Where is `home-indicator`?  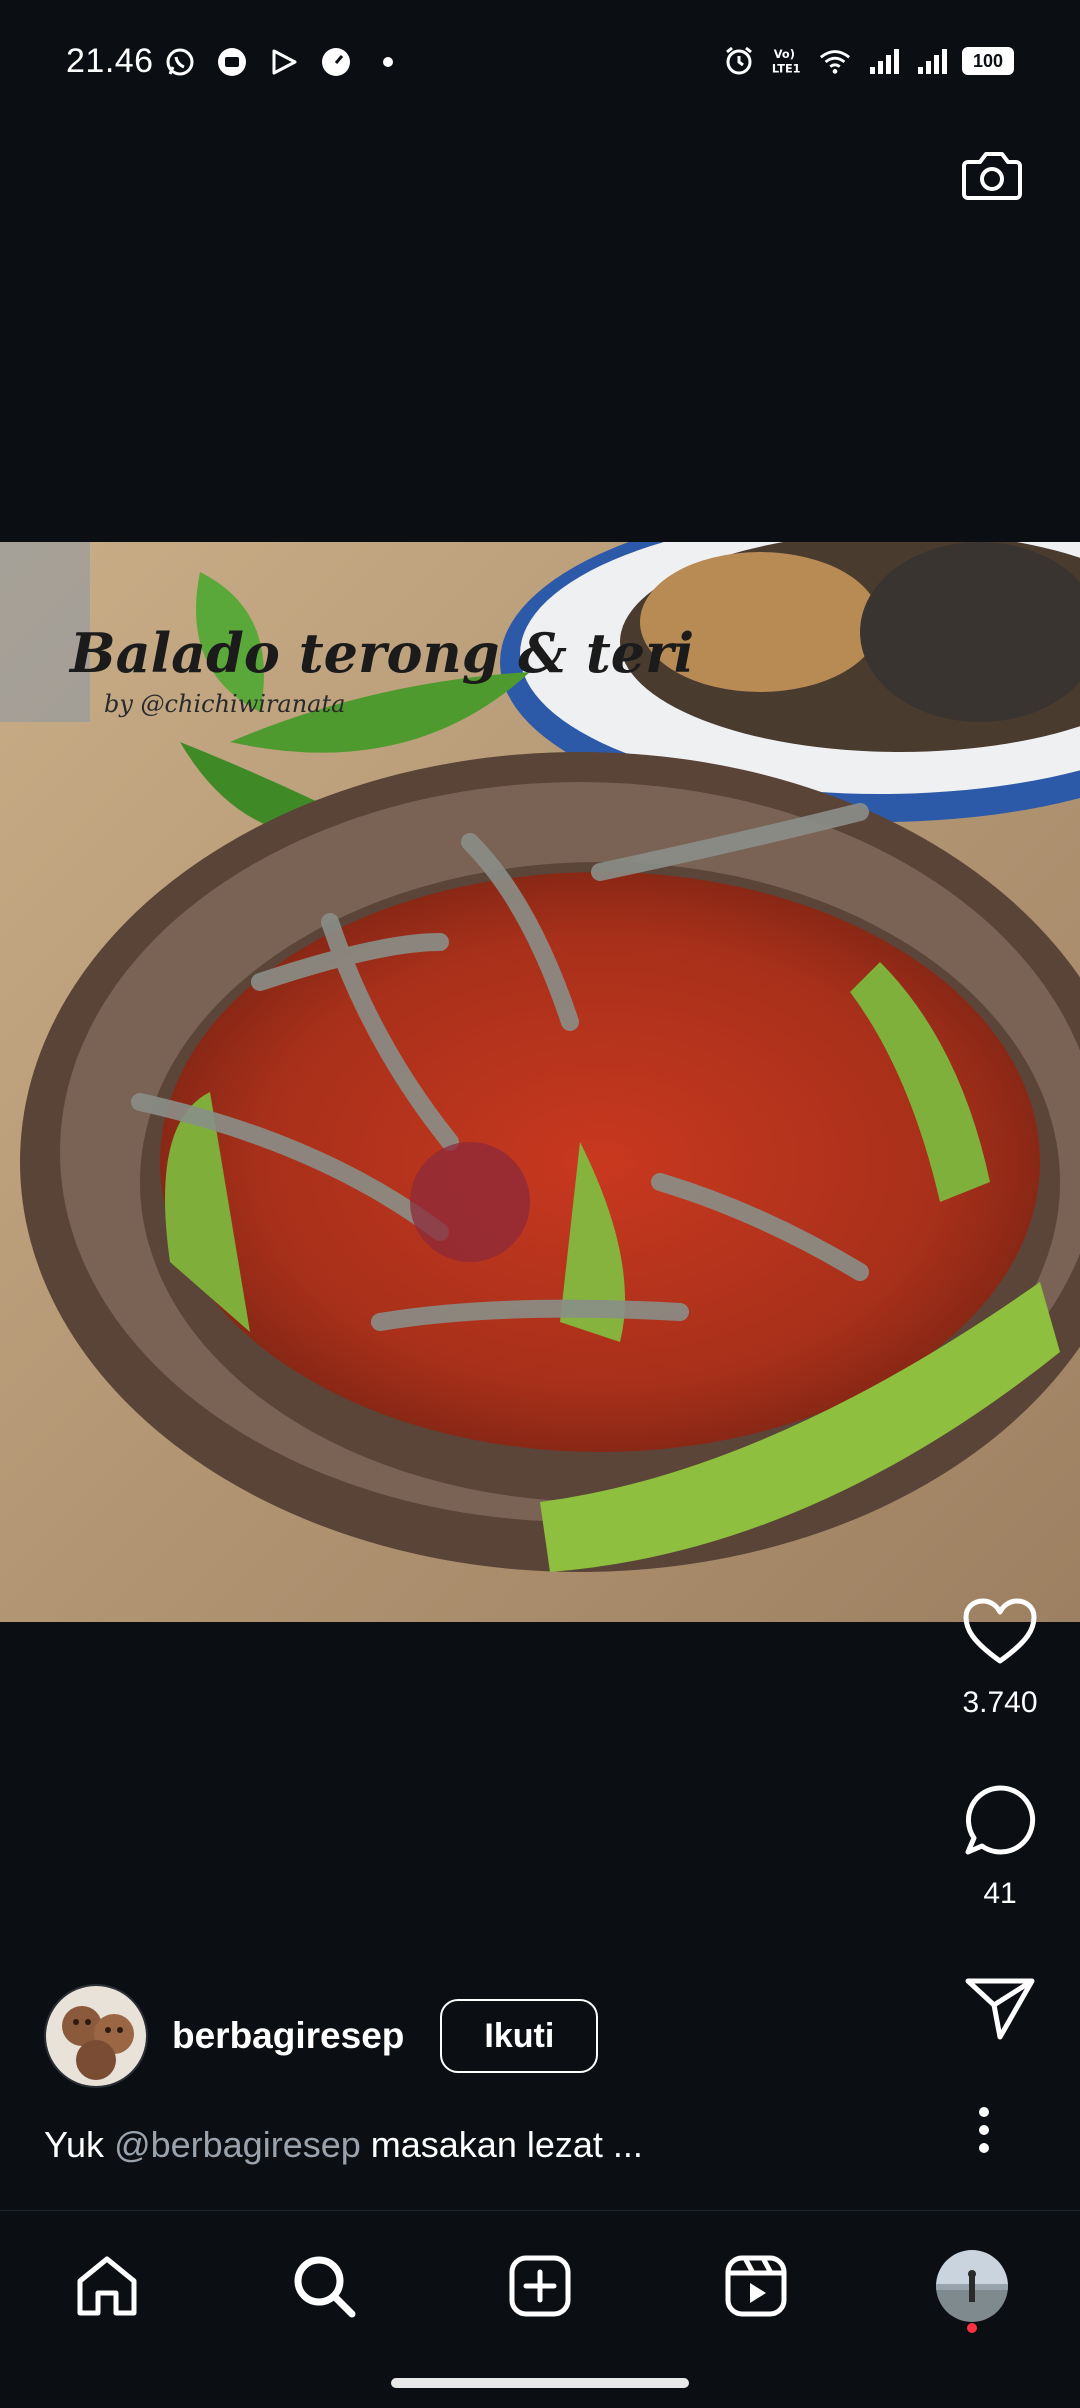
home-indicator is located at coordinates (540, 2383).